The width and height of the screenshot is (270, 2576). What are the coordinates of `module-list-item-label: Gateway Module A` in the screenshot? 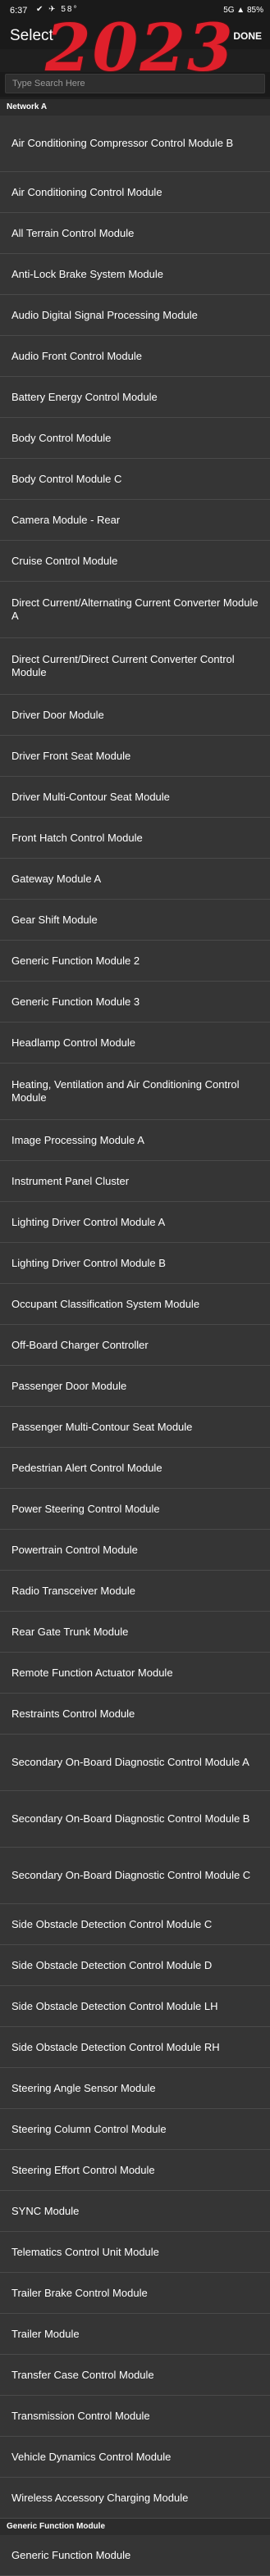 It's located at (56, 878).